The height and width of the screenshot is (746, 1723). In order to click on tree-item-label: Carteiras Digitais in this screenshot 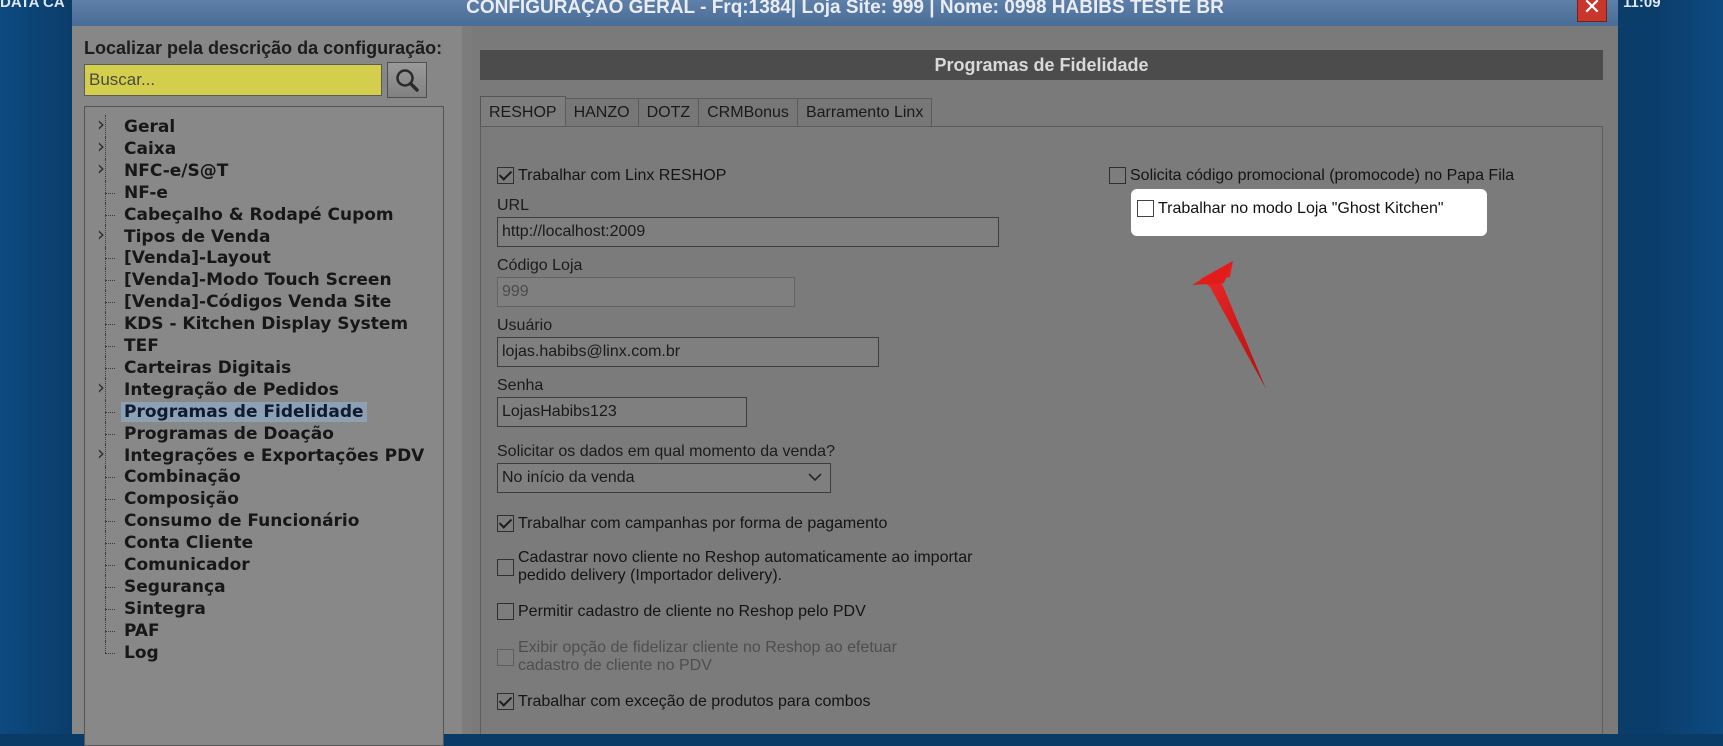, I will do `click(208, 367)`.